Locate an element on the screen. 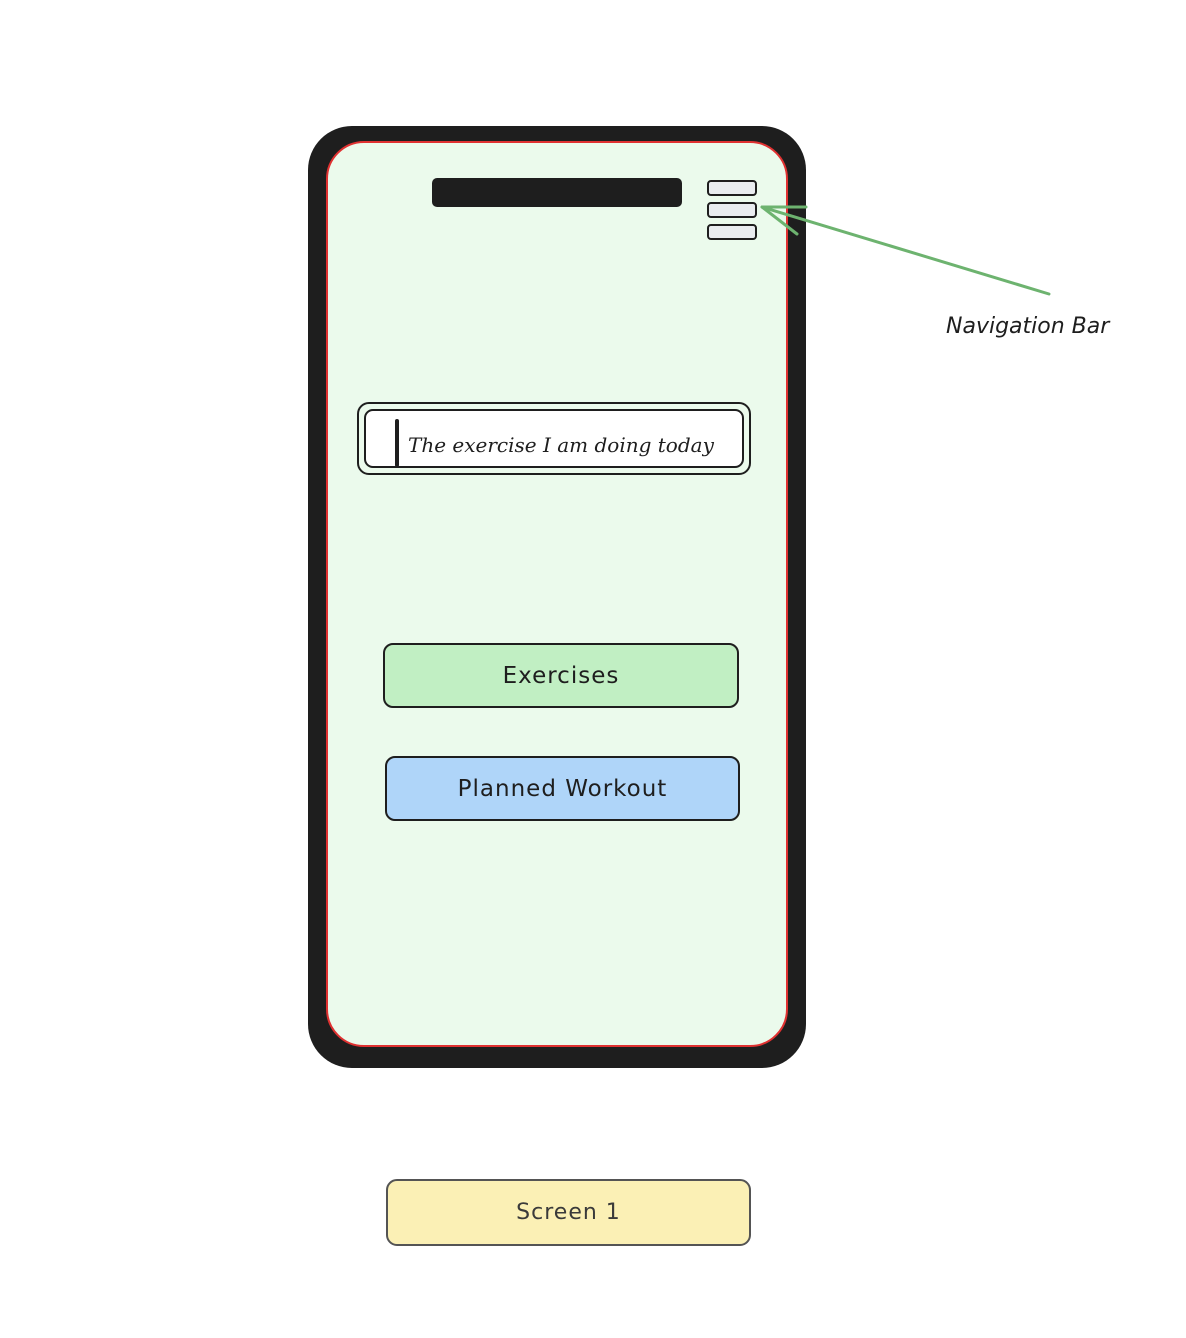 This screenshot has width=1186, height=1338. text-caret is located at coordinates (397, 443).